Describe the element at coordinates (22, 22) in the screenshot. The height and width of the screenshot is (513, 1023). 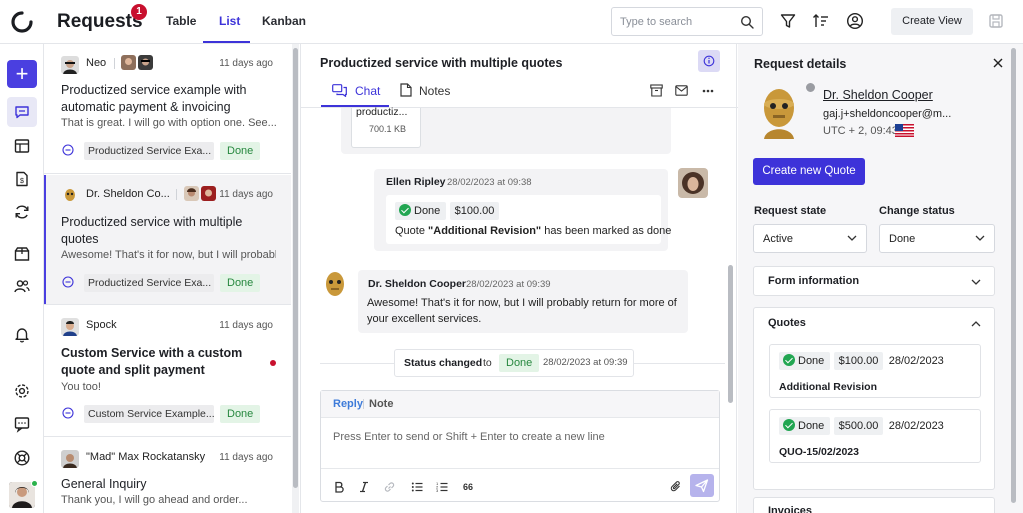
I see `app-logo-icon` at that location.